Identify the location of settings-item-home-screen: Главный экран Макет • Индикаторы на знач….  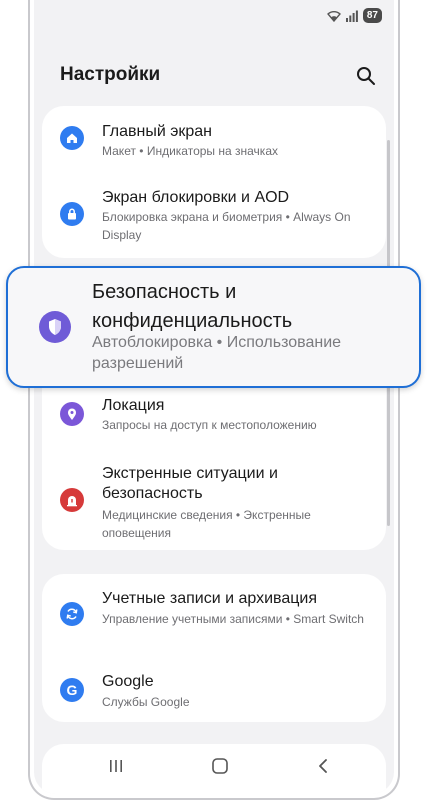
(214, 136).